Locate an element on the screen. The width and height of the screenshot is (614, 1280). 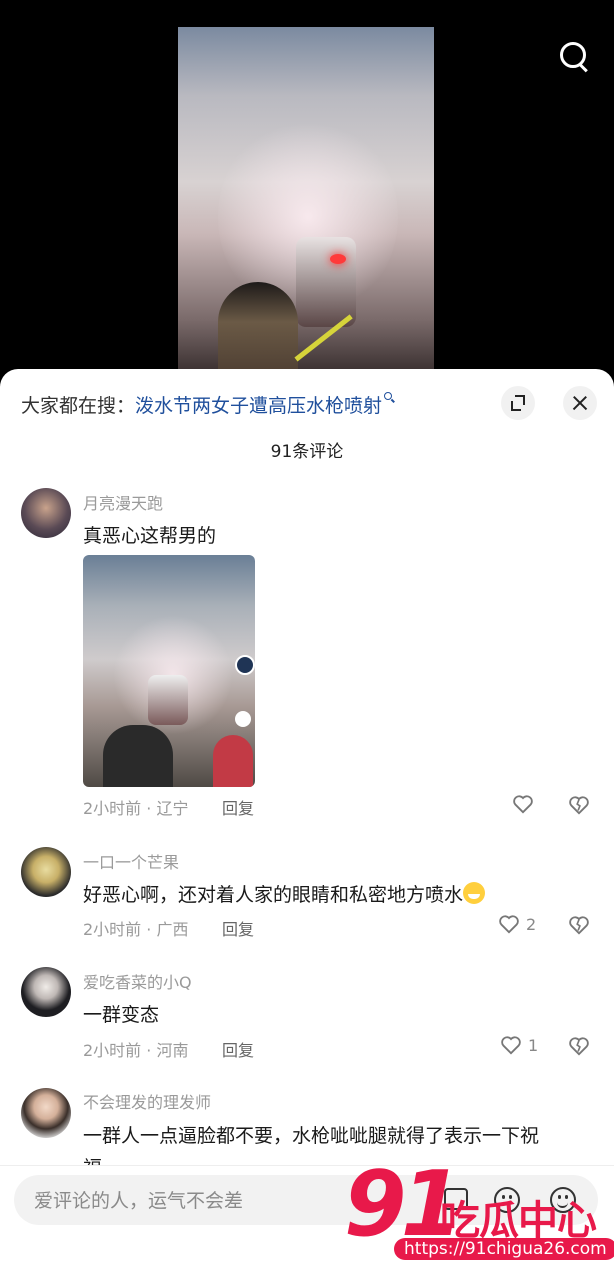
like-button is located at coordinates (523, 804).